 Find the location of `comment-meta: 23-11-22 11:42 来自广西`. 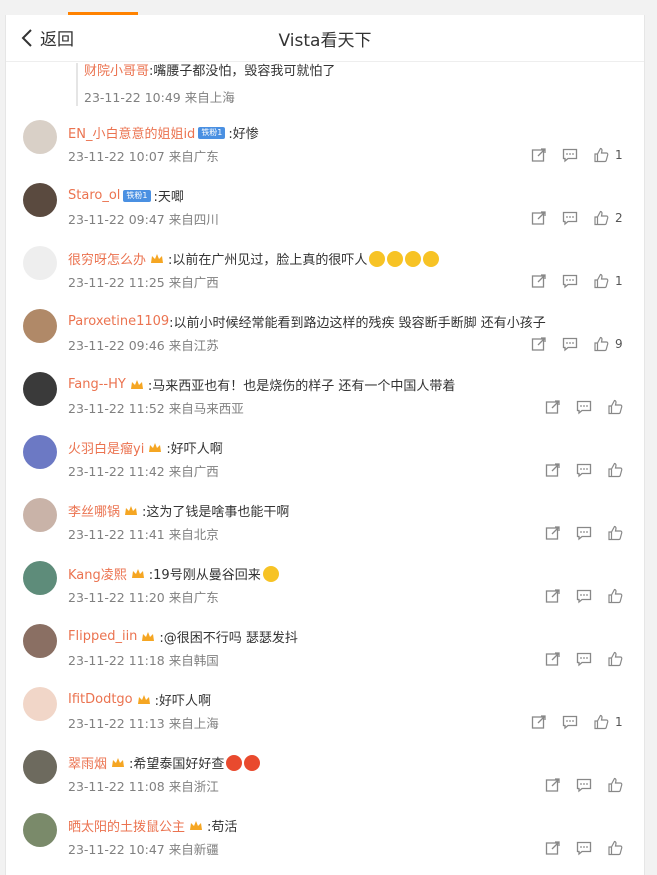

comment-meta: 23-11-22 11:42 来自广西 is located at coordinates (143, 470).